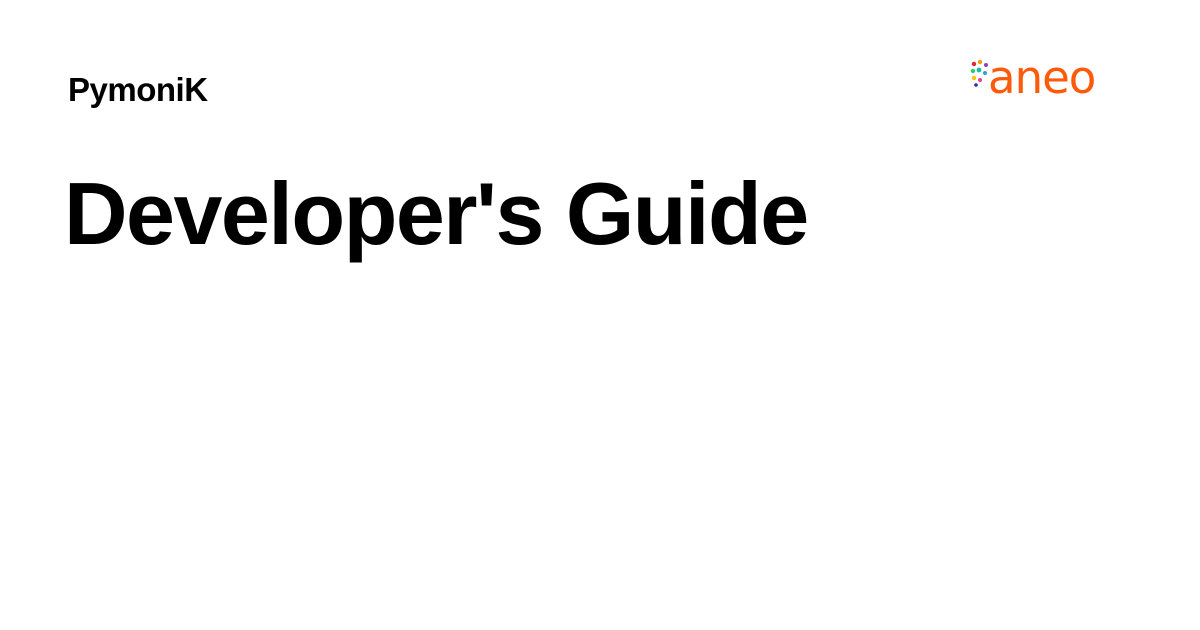  I want to click on logo-wordmark: aneo, so click(1042, 77).